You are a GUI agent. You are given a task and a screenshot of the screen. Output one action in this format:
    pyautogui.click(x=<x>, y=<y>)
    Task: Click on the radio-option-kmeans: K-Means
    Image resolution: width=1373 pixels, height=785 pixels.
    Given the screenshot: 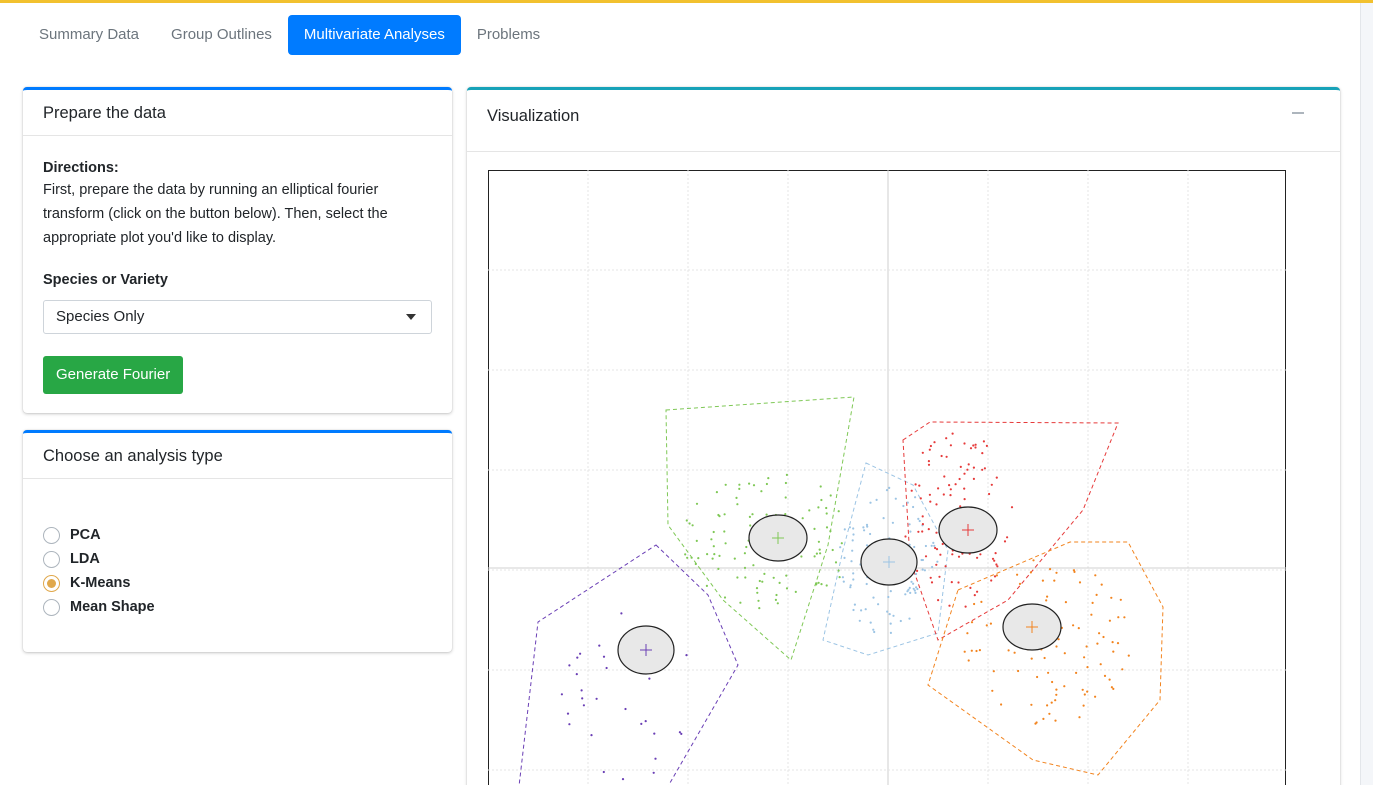 What is the action you would take?
    pyautogui.click(x=237, y=583)
    